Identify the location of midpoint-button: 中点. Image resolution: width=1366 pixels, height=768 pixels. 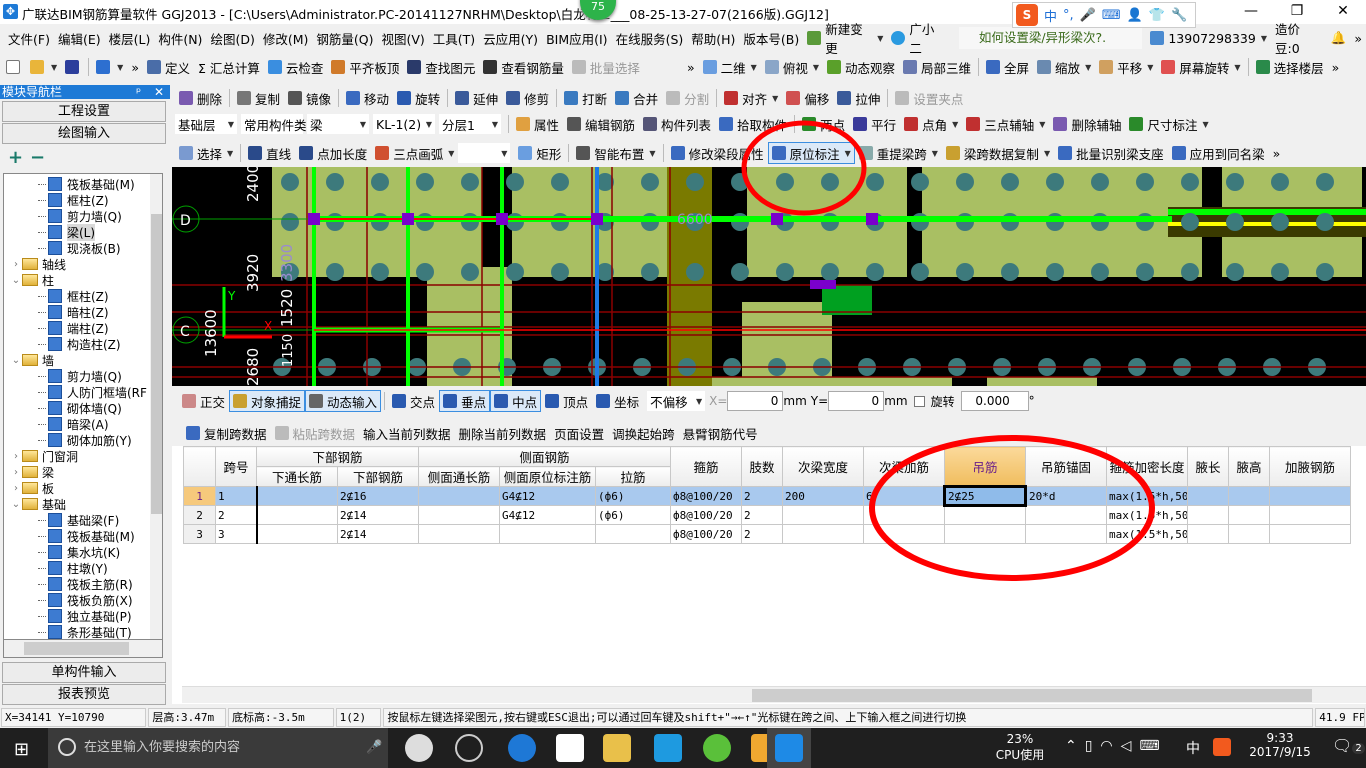
(516, 401).